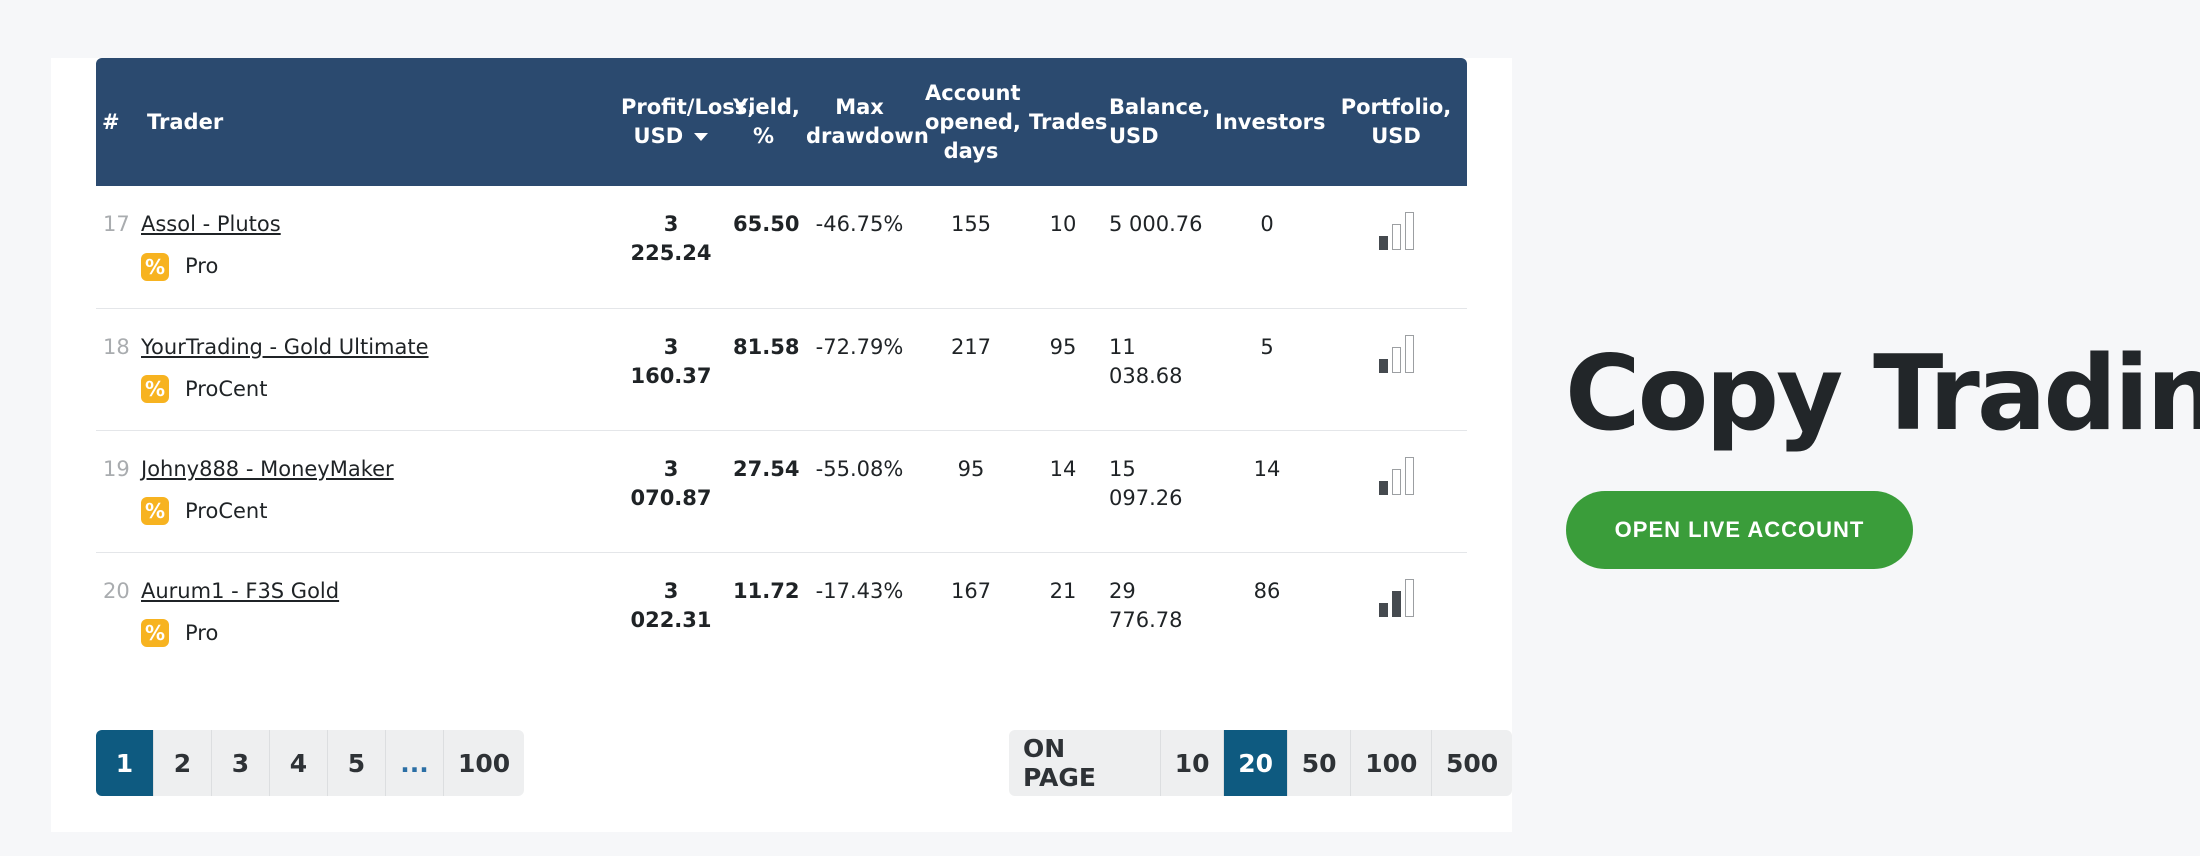  I want to click on page-button-100: 100, so click(484, 763).